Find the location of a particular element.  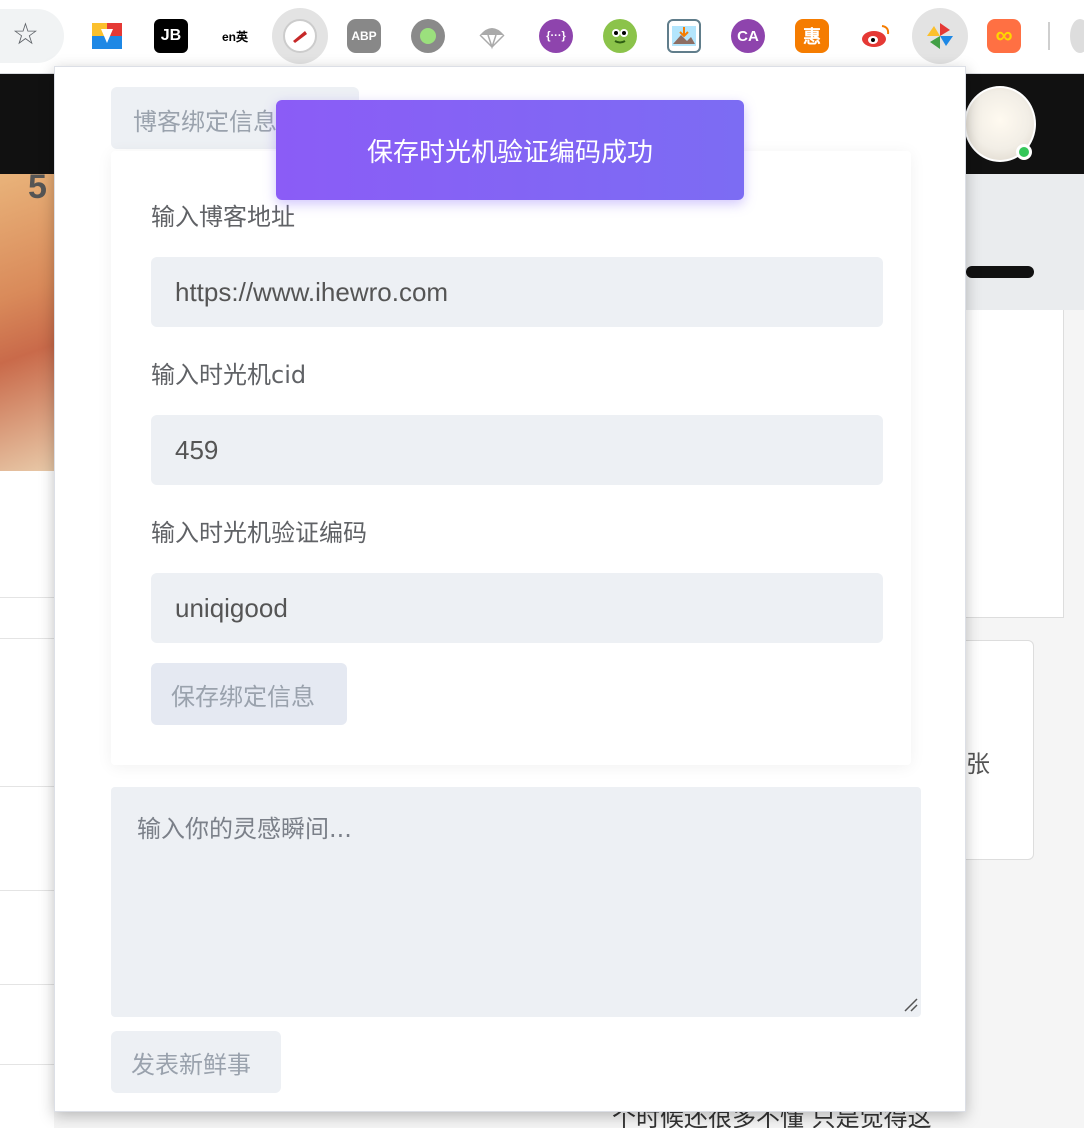

adblock-plus-icon: ABP is located at coordinates (364, 36).